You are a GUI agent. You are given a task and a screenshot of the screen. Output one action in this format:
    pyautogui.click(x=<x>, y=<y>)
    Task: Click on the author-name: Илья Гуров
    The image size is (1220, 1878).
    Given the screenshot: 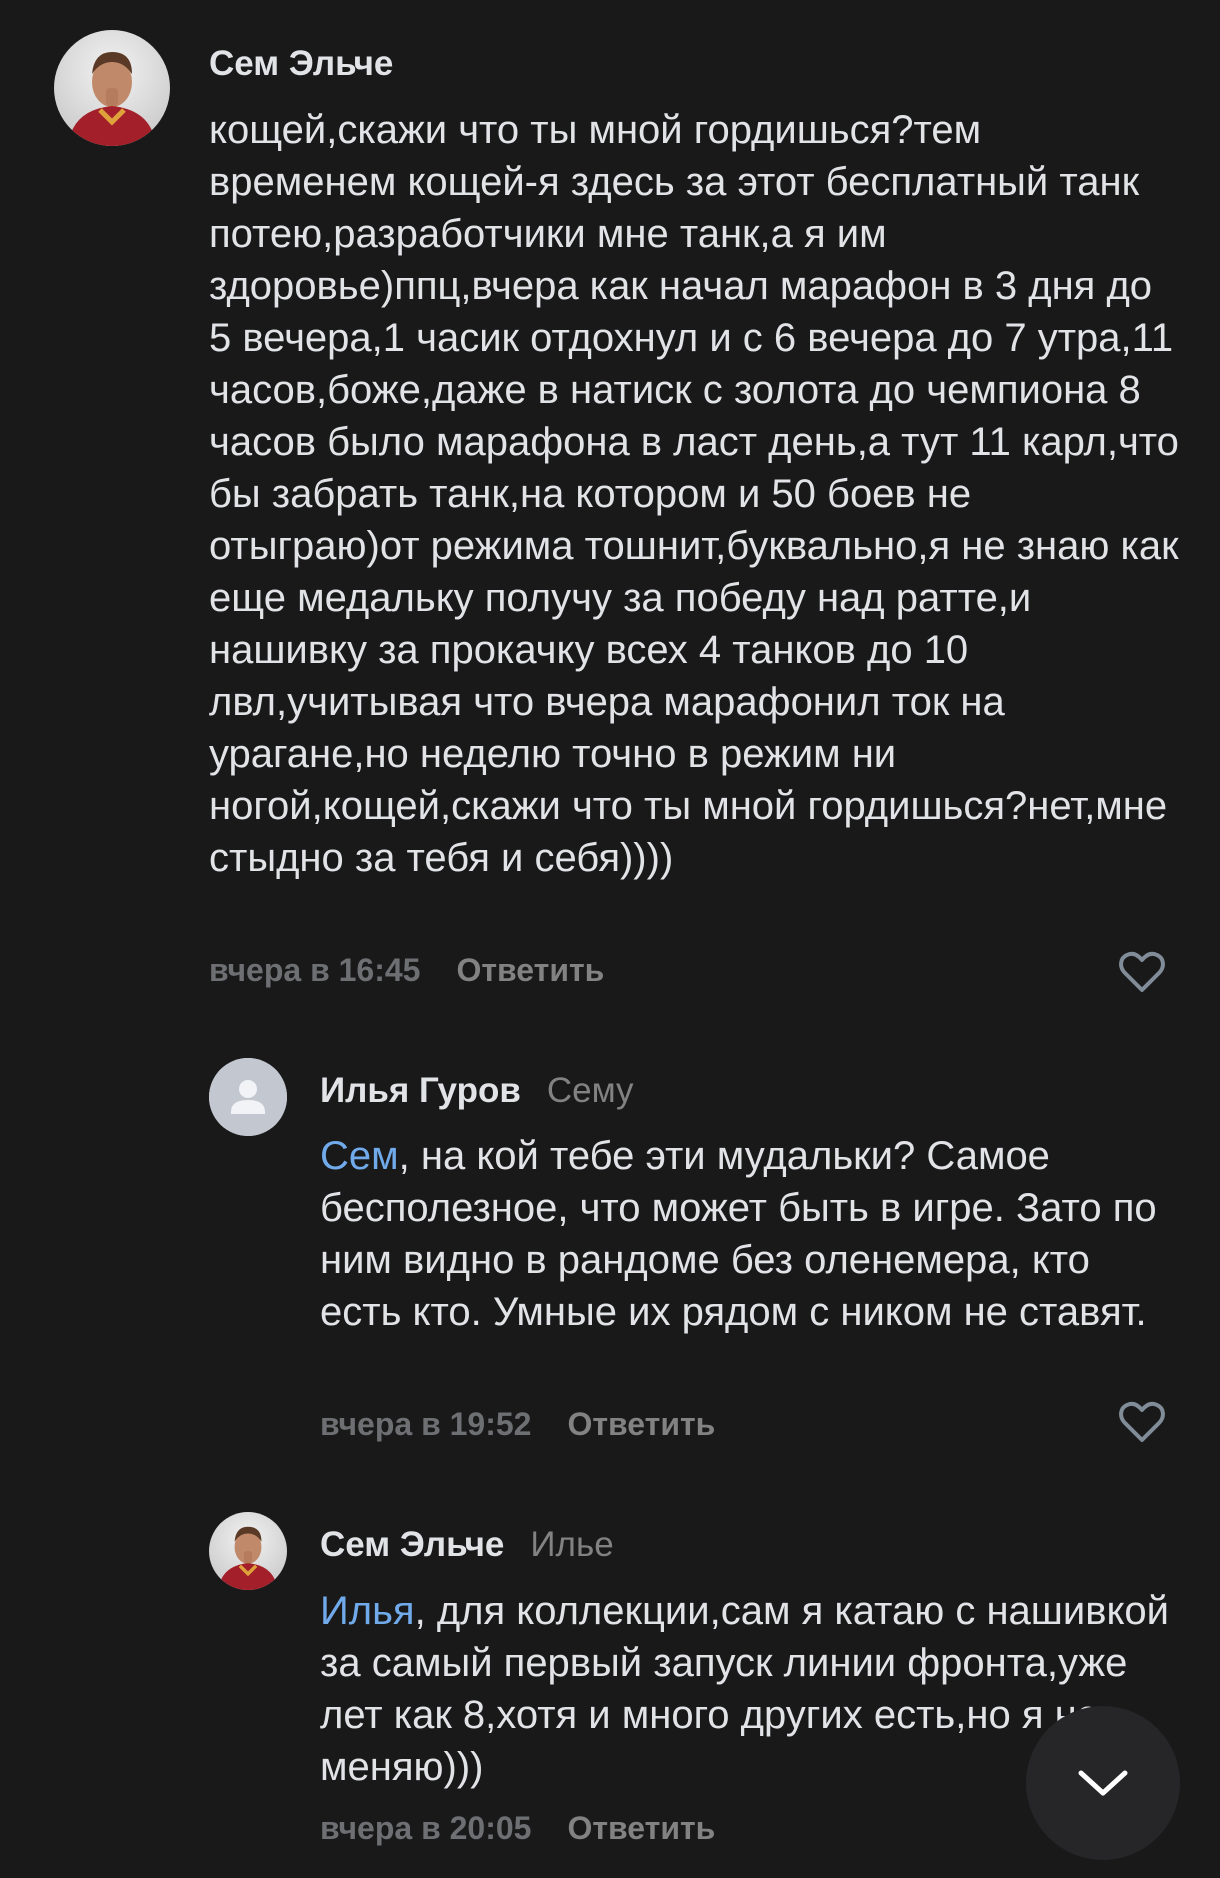 What is the action you would take?
    pyautogui.click(x=420, y=1090)
    